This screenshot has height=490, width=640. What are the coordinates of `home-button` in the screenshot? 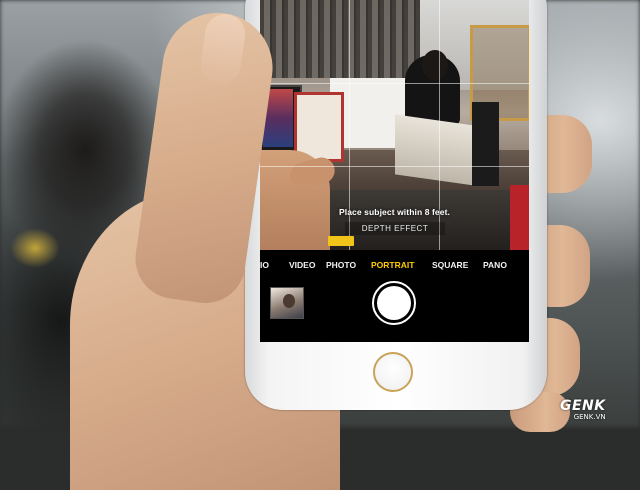 It's located at (393, 372).